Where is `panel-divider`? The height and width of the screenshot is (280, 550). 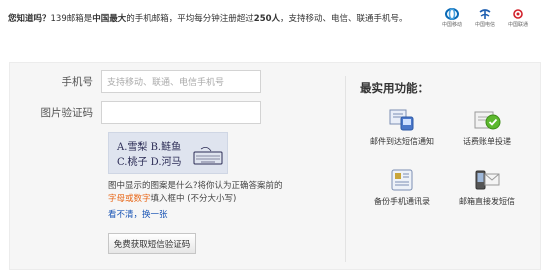
panel-divider is located at coordinates (345, 169).